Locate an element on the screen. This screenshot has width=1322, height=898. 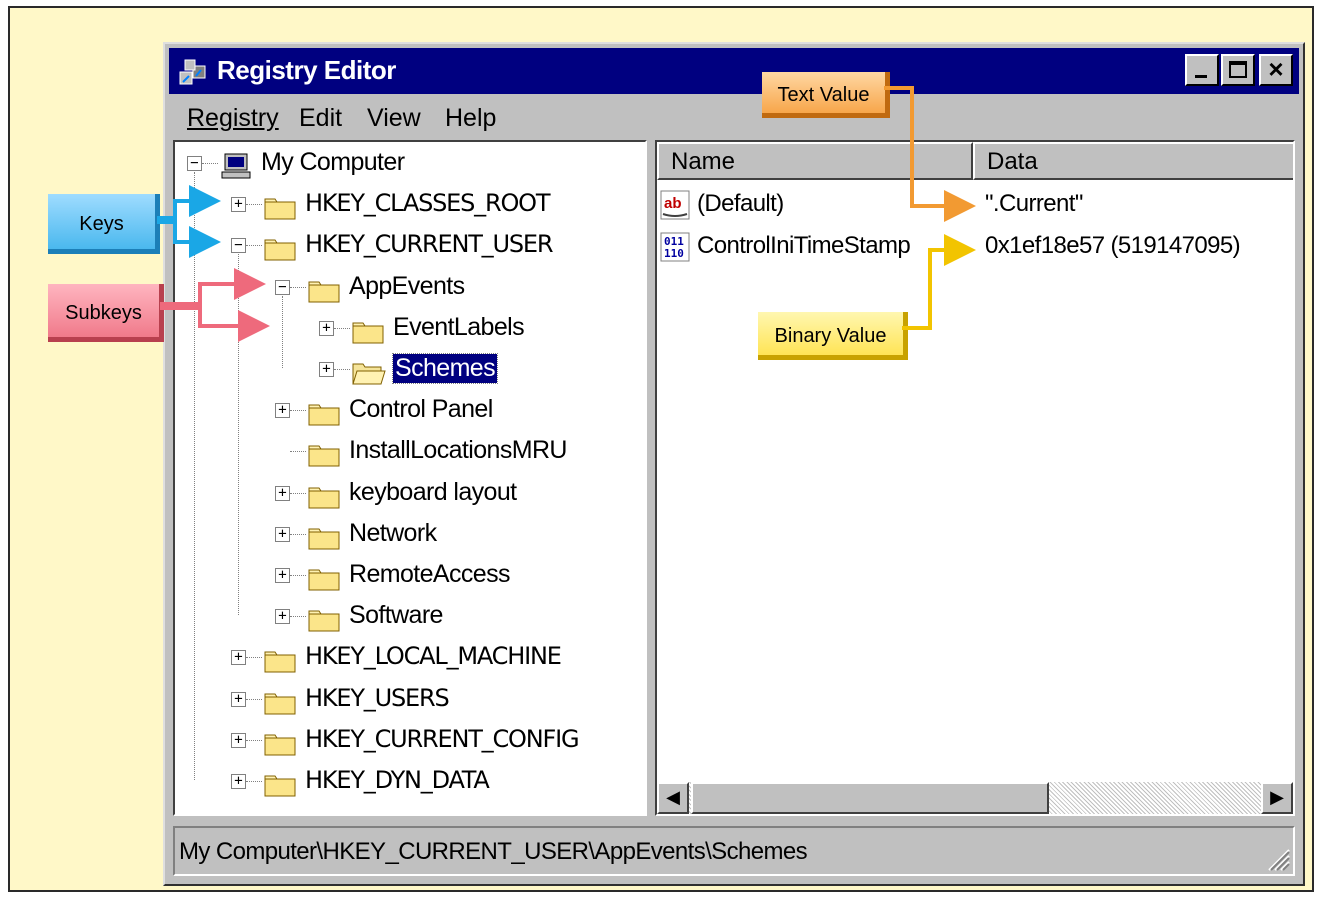
tree-item: + HKEY_DYN_DATA is located at coordinates (410, 782).